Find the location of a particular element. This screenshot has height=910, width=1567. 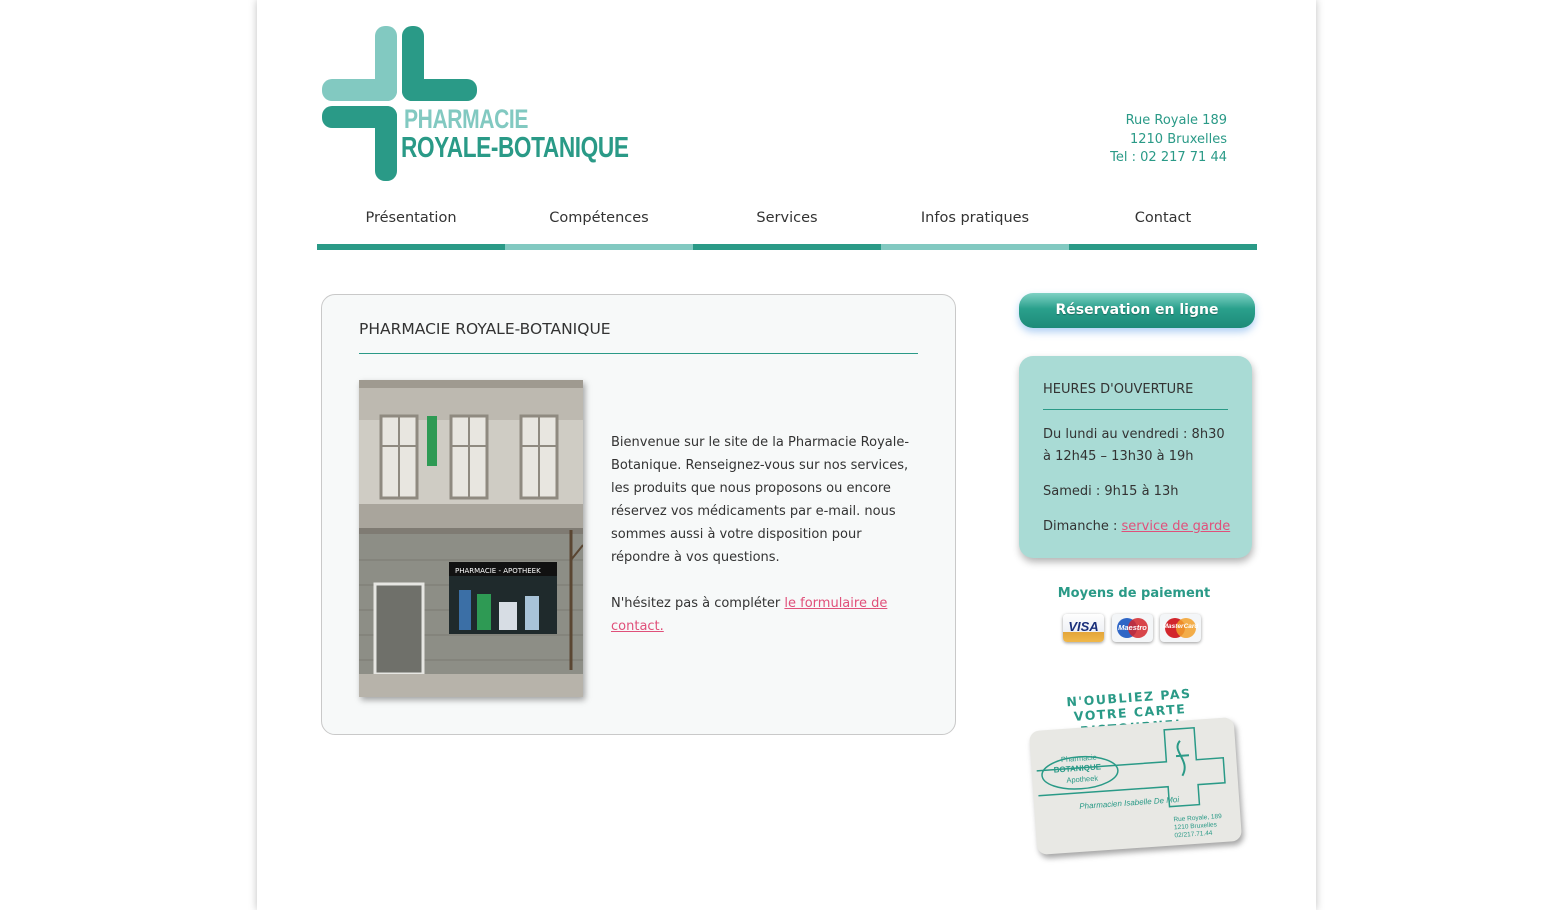

opening-hours-title: HEURES D'OUVERTURE is located at coordinates (1118, 389).